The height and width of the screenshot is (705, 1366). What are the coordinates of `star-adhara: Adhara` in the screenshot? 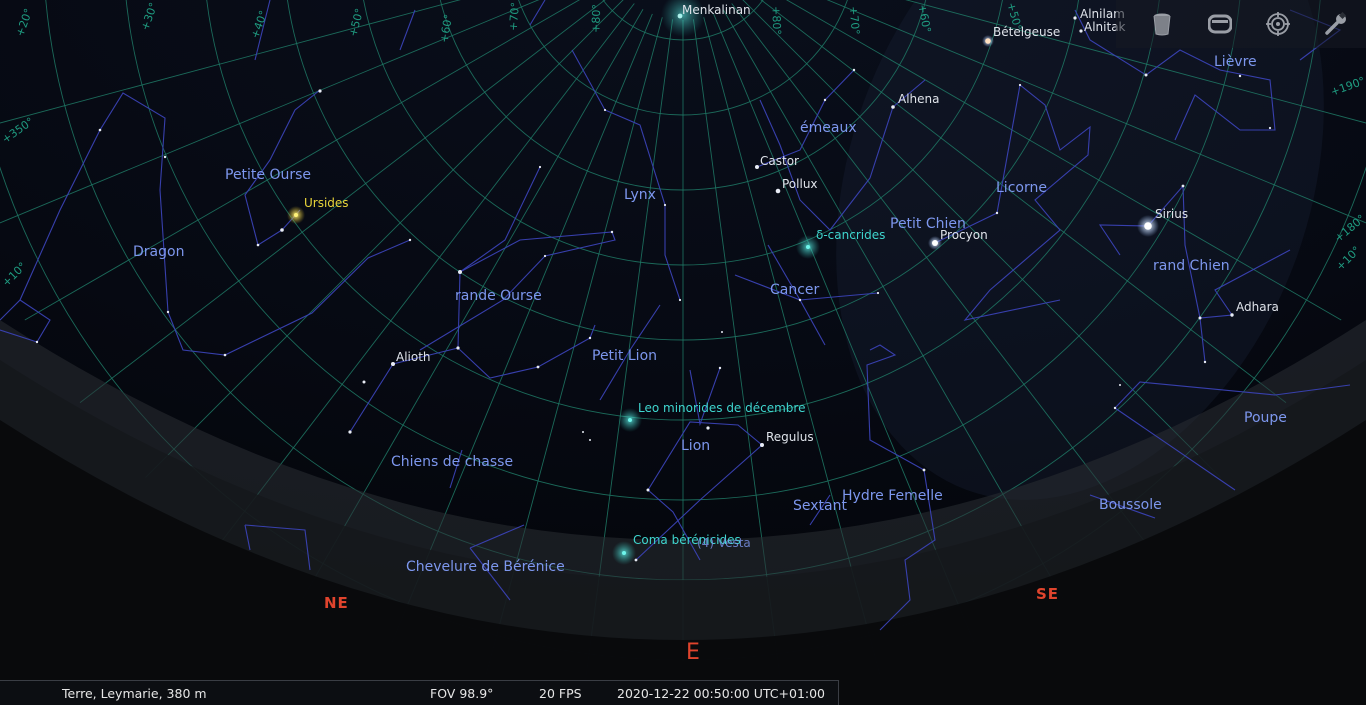 It's located at (1257, 307).